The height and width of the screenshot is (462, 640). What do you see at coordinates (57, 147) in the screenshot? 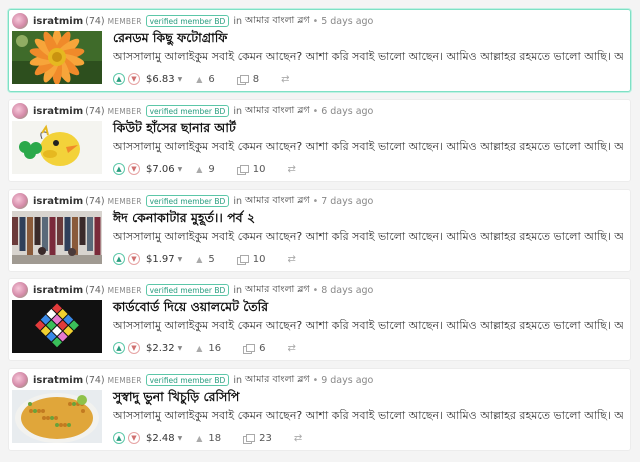
I see `post-thumbnail-duckling` at bounding box center [57, 147].